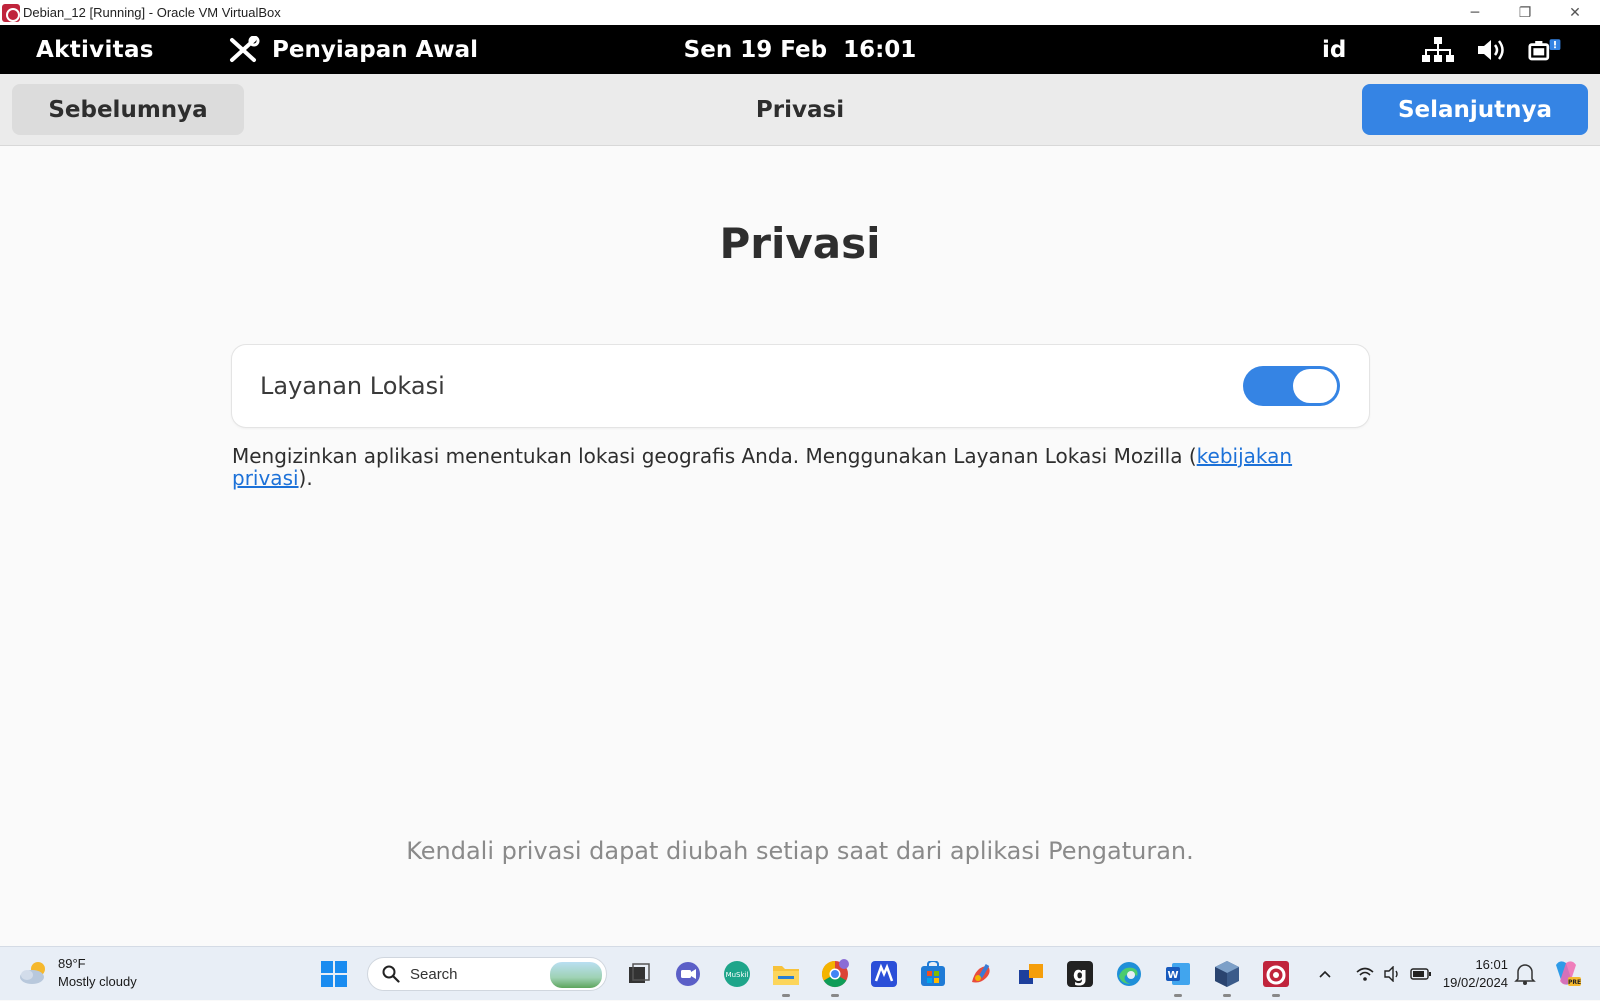  Describe the element at coordinates (391, 974) in the screenshot. I see `search-icon` at that location.